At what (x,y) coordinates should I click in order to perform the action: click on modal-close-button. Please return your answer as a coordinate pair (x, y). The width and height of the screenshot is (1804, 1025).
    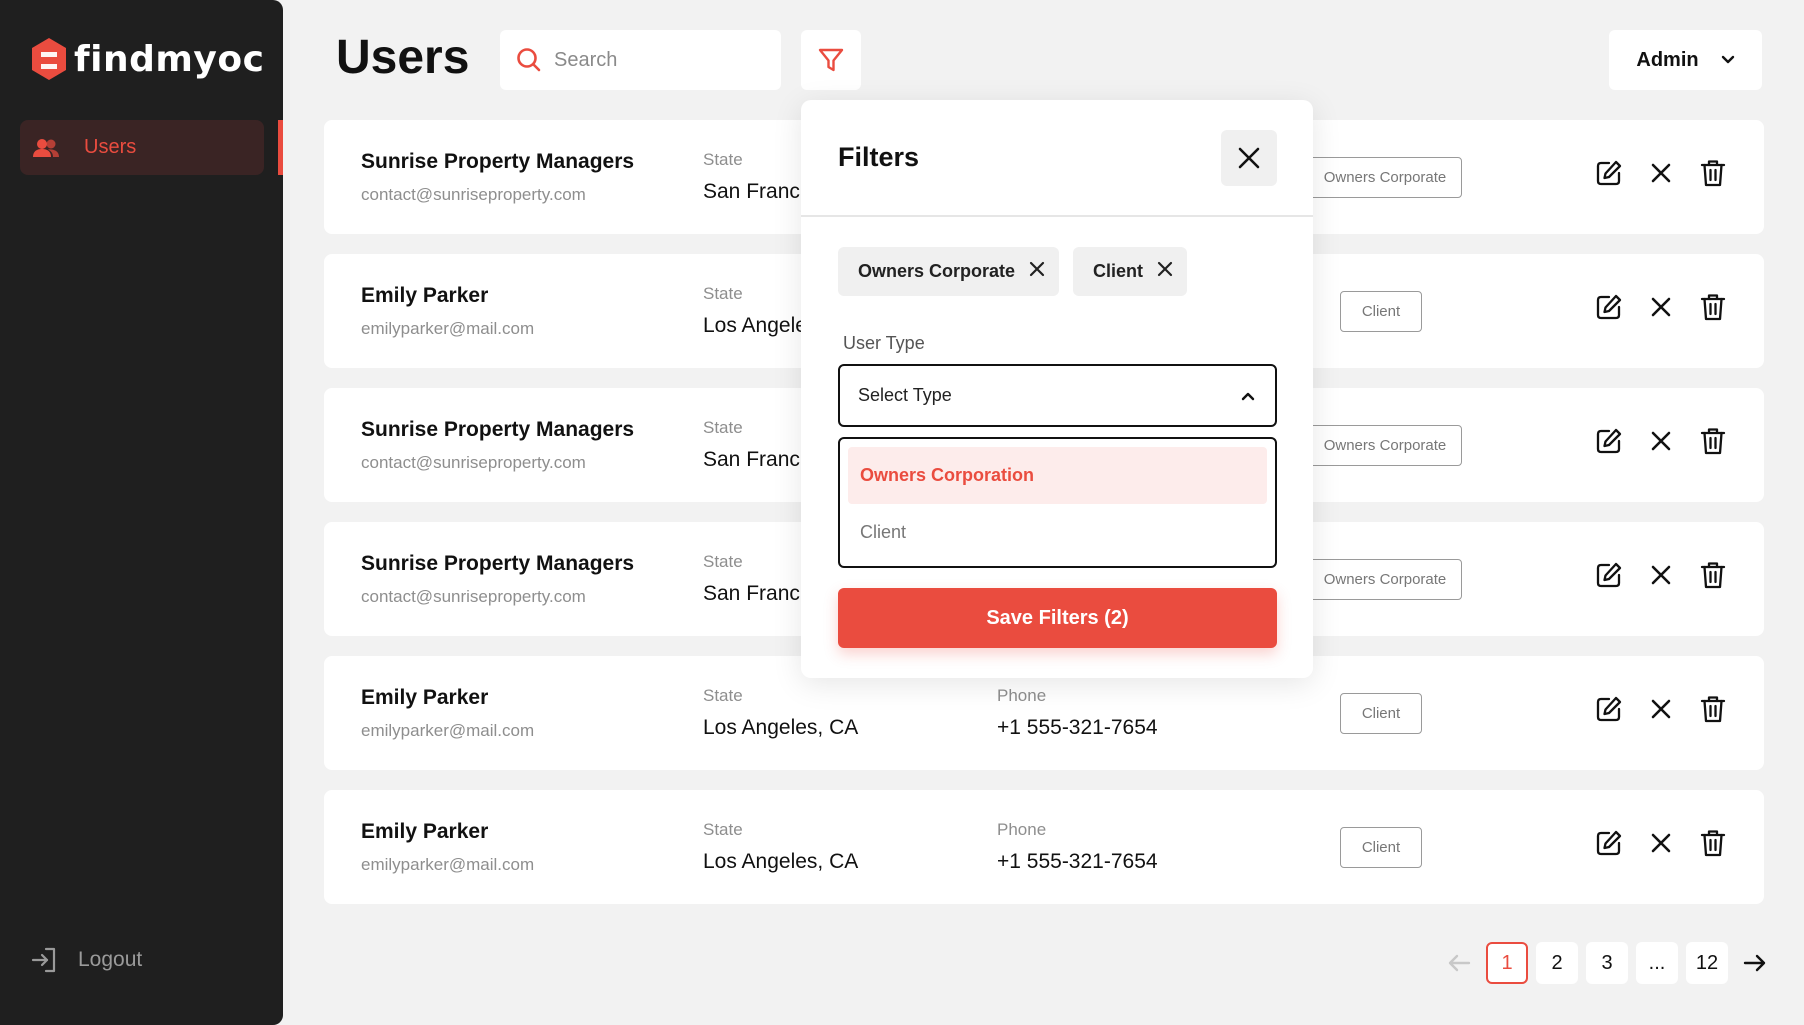
    Looking at the image, I should click on (1249, 158).